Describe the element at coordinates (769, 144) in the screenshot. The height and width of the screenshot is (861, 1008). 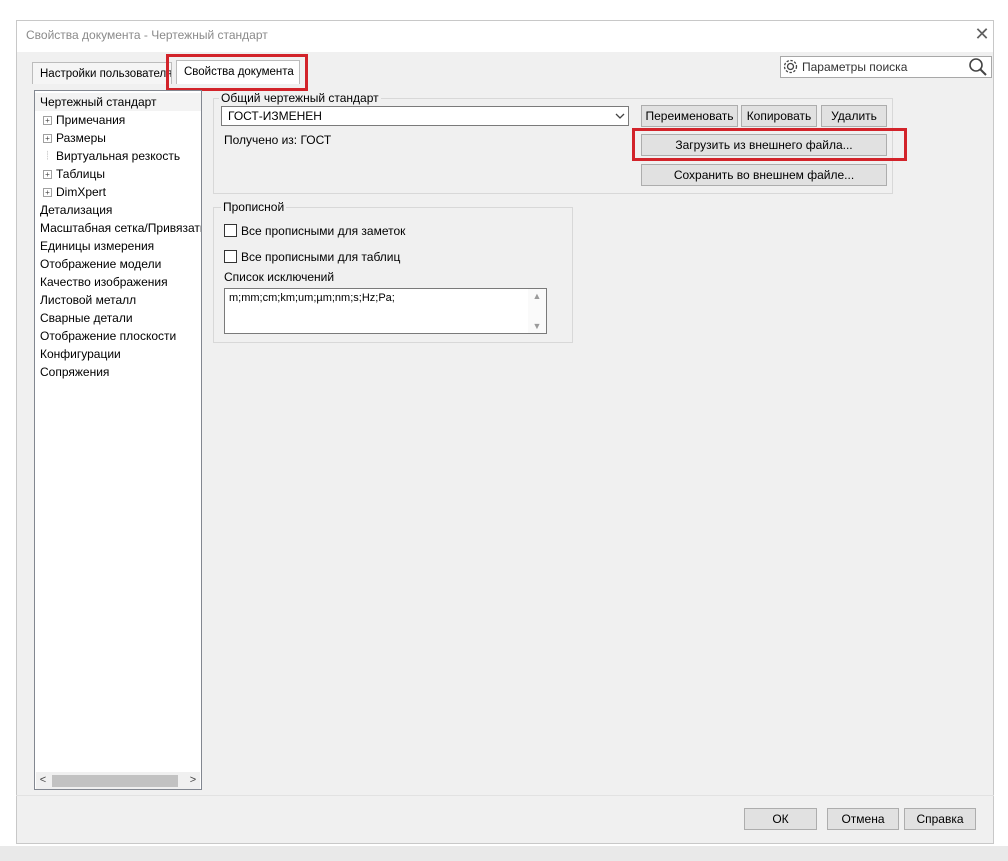
I see `load-button-highlight-box` at that location.